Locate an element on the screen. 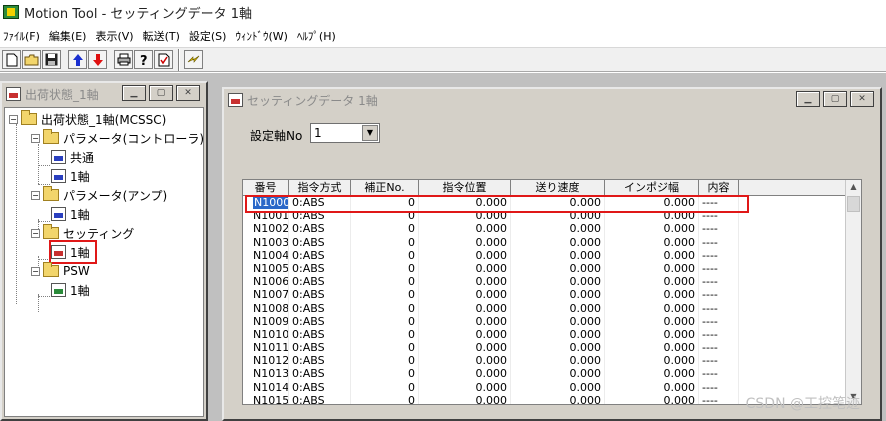 This screenshot has width=886, height=421. table-row: N1002 0:ABS 0 0.000 0.000 0.000 ---- is located at coordinates (552, 229).